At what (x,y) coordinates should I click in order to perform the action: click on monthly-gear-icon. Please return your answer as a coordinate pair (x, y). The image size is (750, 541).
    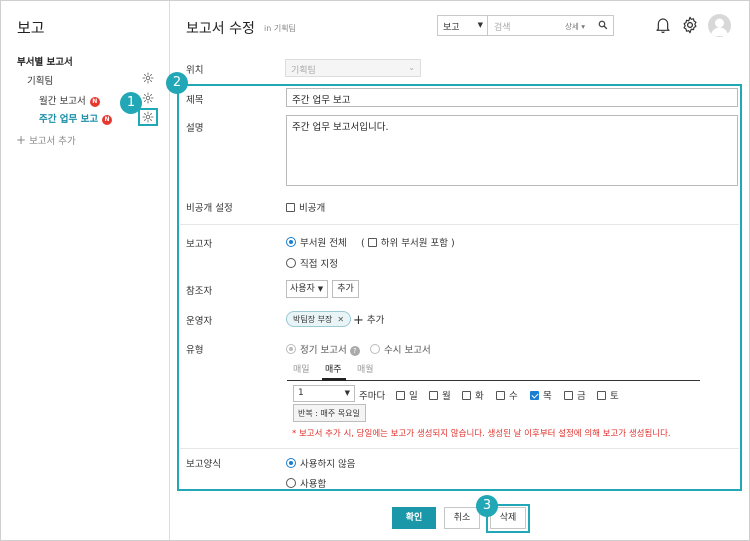
    Looking at the image, I should click on (148, 98).